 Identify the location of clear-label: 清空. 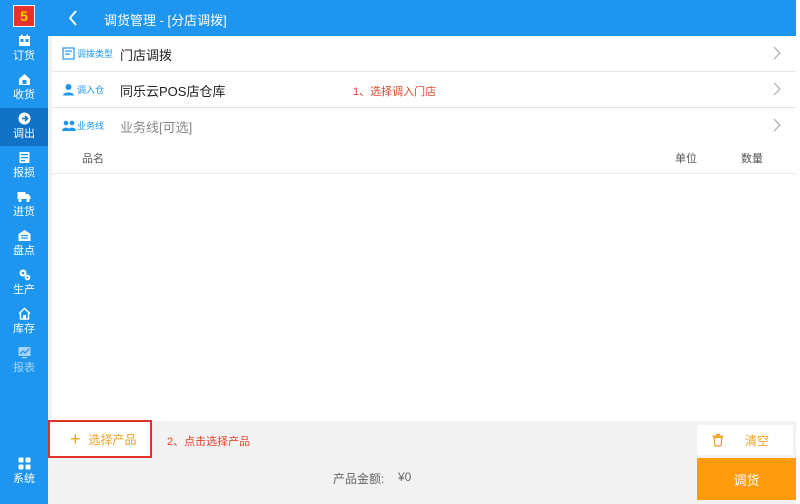
(757, 440).